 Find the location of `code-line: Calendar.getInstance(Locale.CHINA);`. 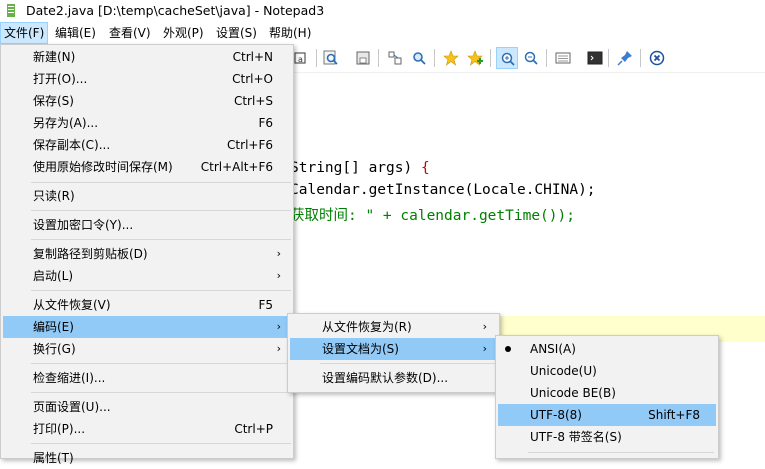

code-line: Calendar.getInstance(Locale.CHINA); is located at coordinates (443, 190).